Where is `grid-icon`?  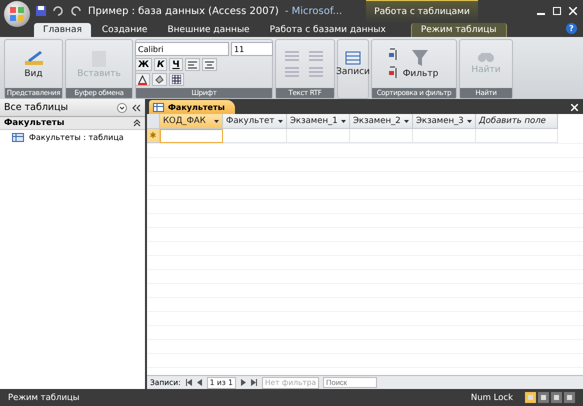 grid-icon is located at coordinates (176, 79).